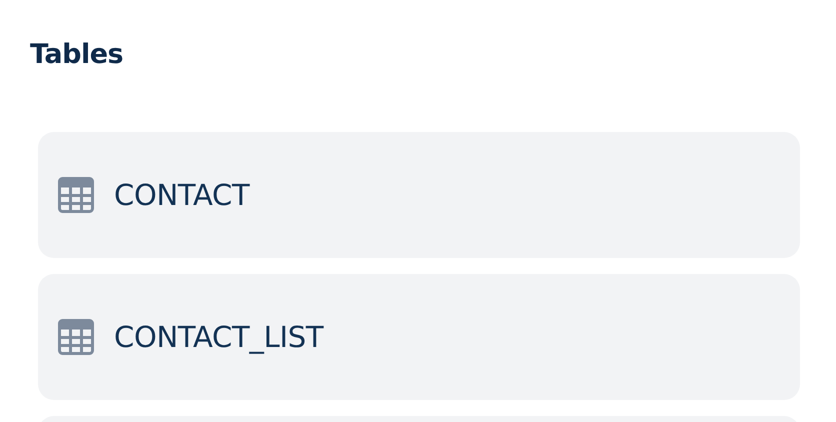 This screenshot has width=836, height=422. Describe the element at coordinates (77, 55) in the screenshot. I see `section-title: Tables` at that location.